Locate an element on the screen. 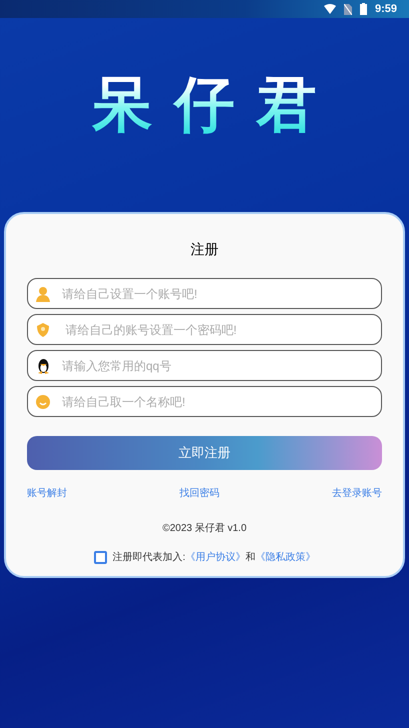 The height and width of the screenshot is (728, 409). battery-icon is located at coordinates (363, 9).